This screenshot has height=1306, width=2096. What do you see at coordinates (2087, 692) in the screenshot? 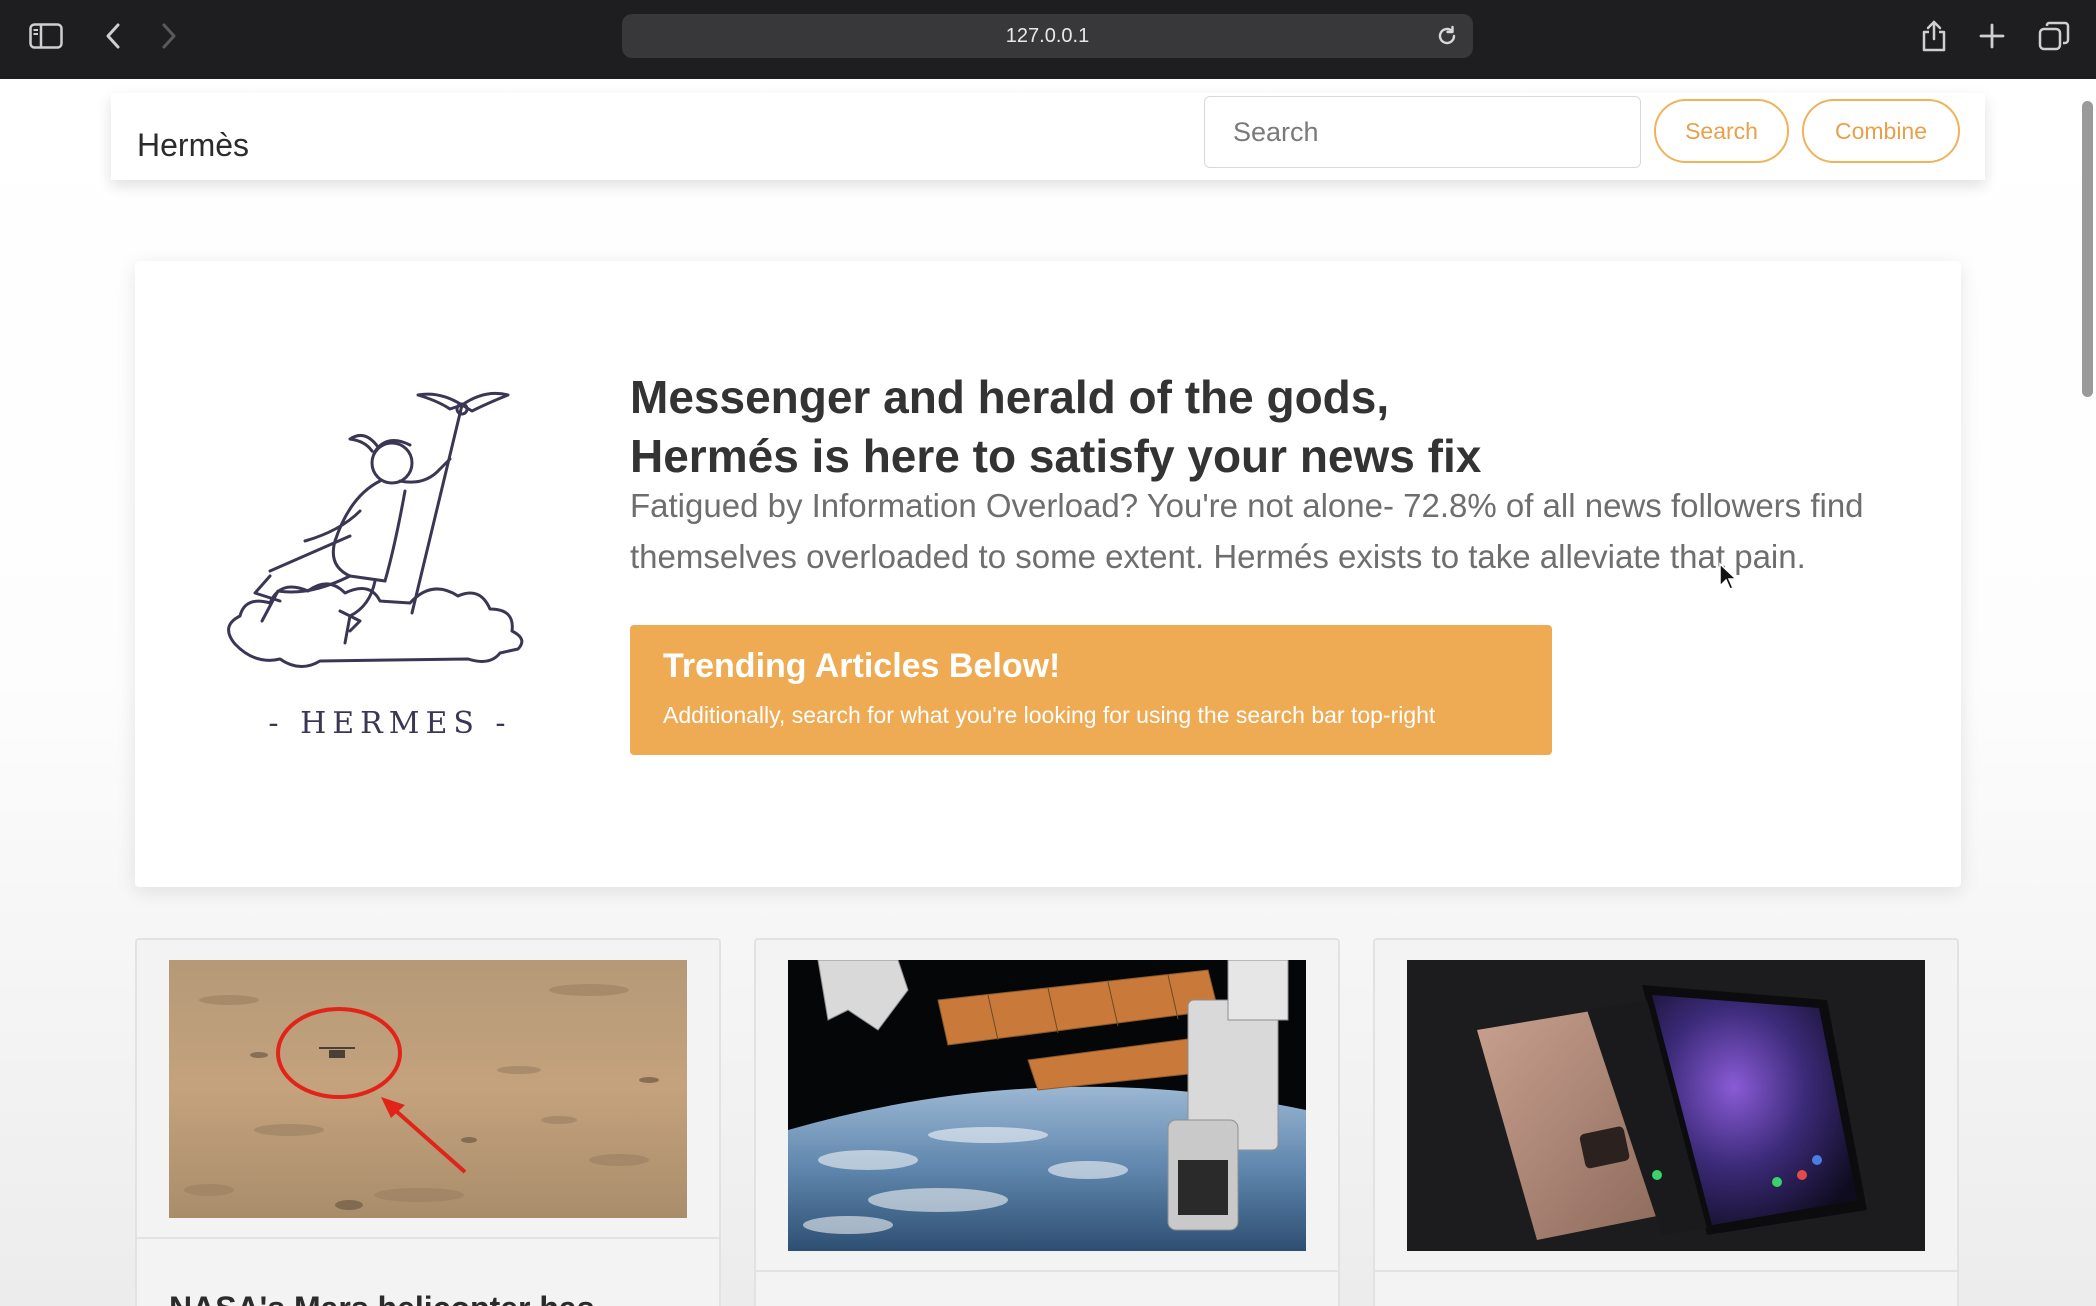
I see `page-scrollbar` at bounding box center [2087, 692].